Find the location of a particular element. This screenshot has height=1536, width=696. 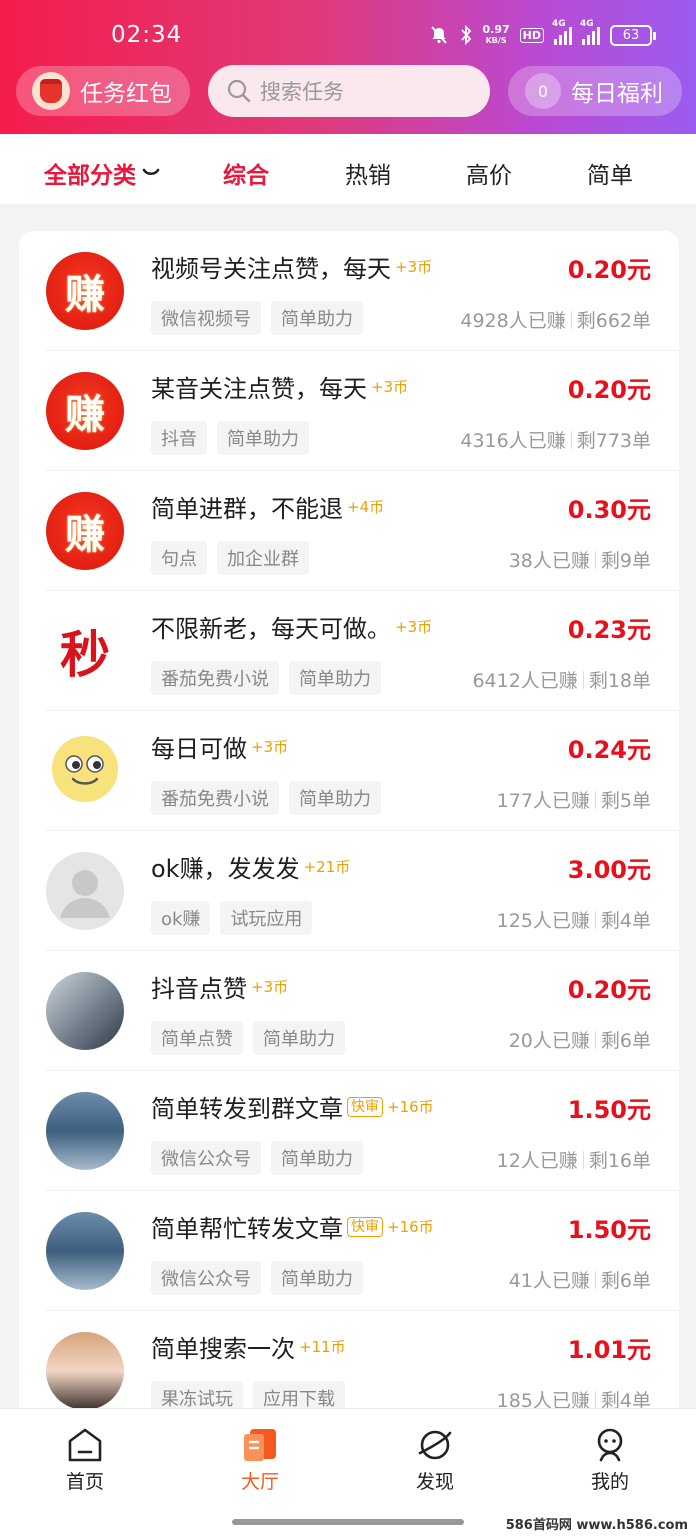

status-bar: 02:34 0.97 KB/S HD 4G 4G 63 is located at coordinates (348, 35).